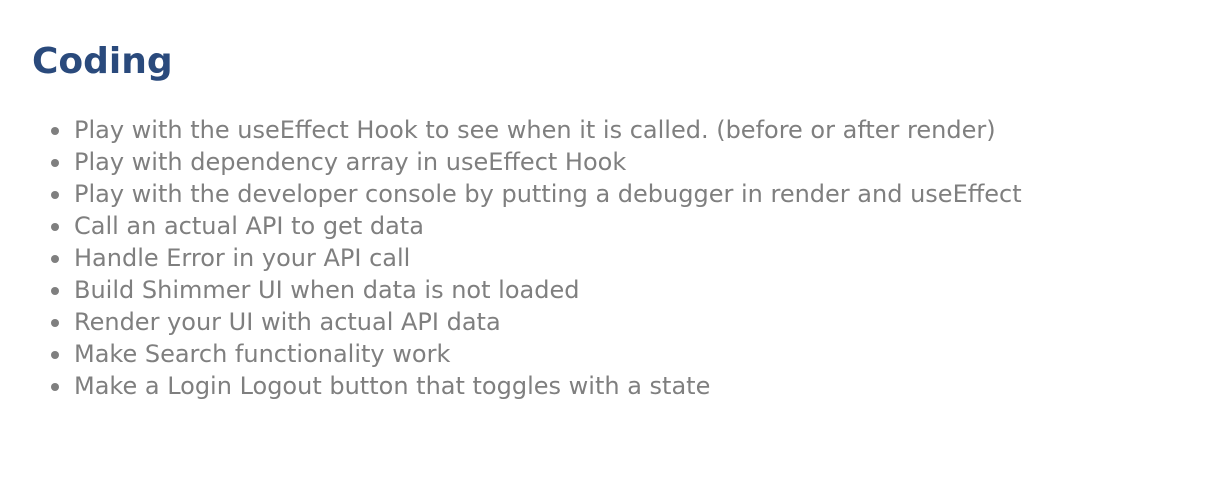  What do you see at coordinates (287, 322) in the screenshot?
I see `list-item-text: Render your UI with actual API data` at bounding box center [287, 322].